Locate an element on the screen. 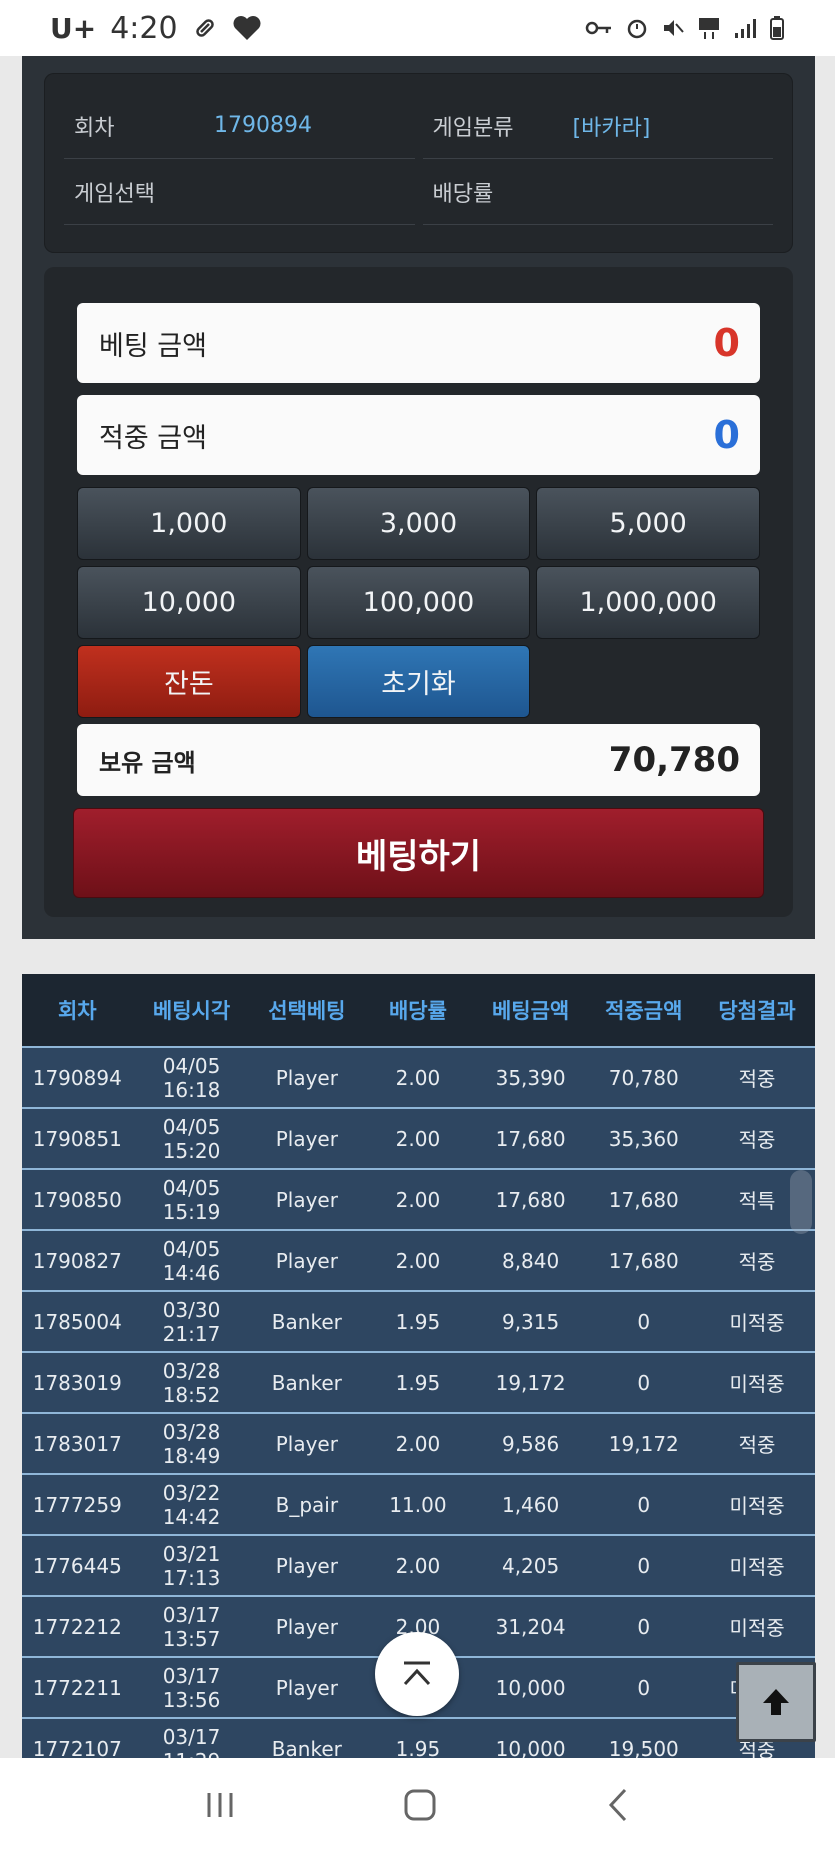 This screenshot has height=1856, width=835. cell-round: 1772211 is located at coordinates (77, 1688).